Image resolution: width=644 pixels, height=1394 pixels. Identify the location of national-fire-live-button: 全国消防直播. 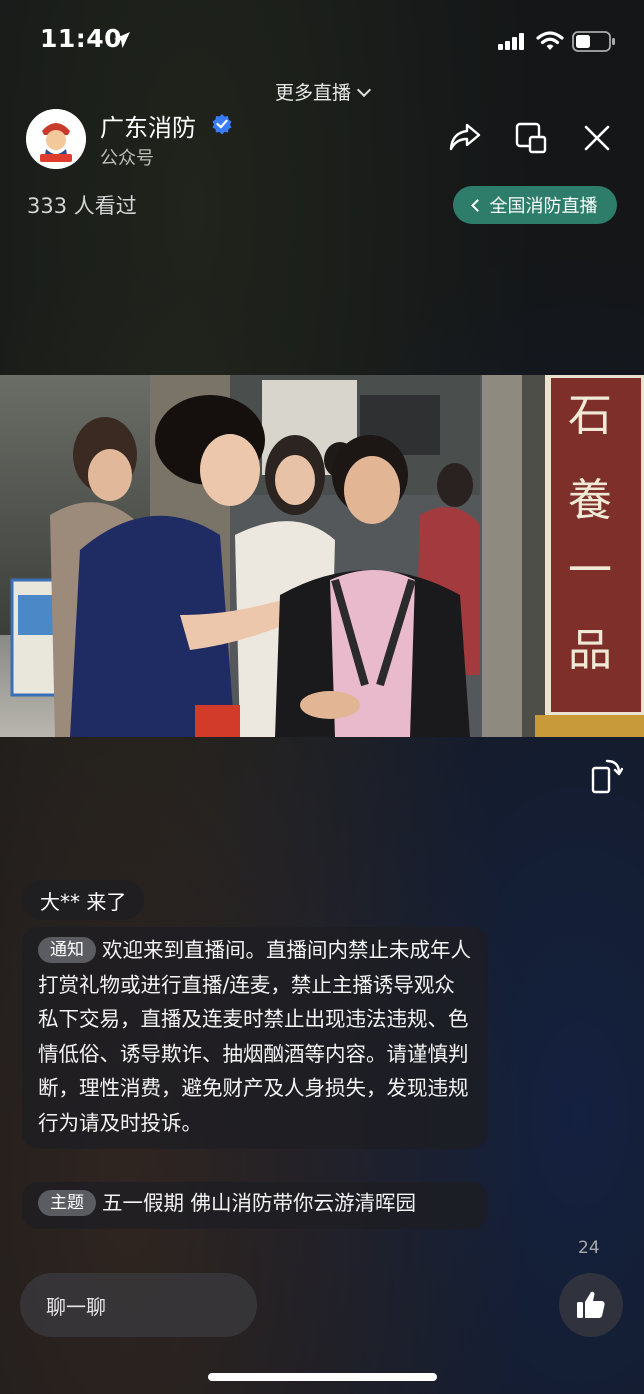
(535, 205).